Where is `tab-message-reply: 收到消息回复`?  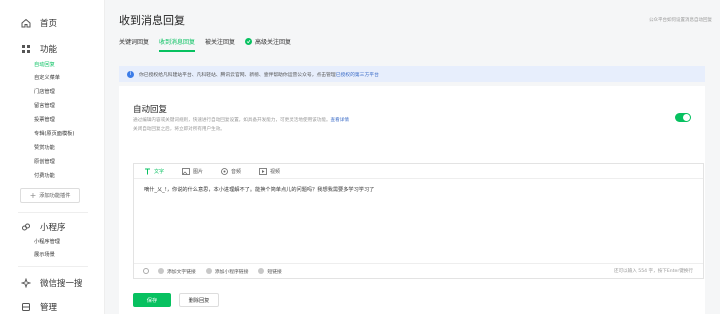
tab-message-reply: 收到消息回复 is located at coordinates (177, 44).